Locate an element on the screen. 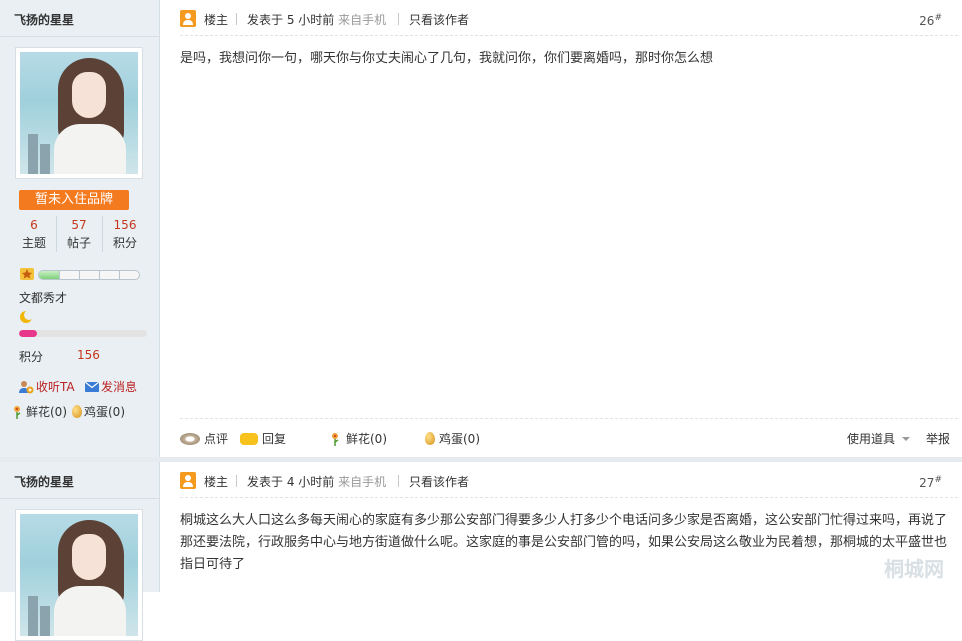 This screenshot has height=641, width=962. flower-count: 鲜花(0) is located at coordinates (46, 412).